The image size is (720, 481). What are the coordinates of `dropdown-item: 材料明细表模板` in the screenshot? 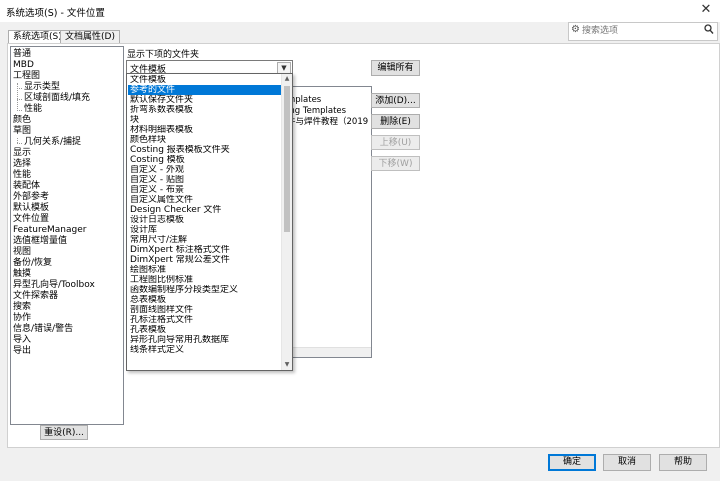 It's located at (205, 130).